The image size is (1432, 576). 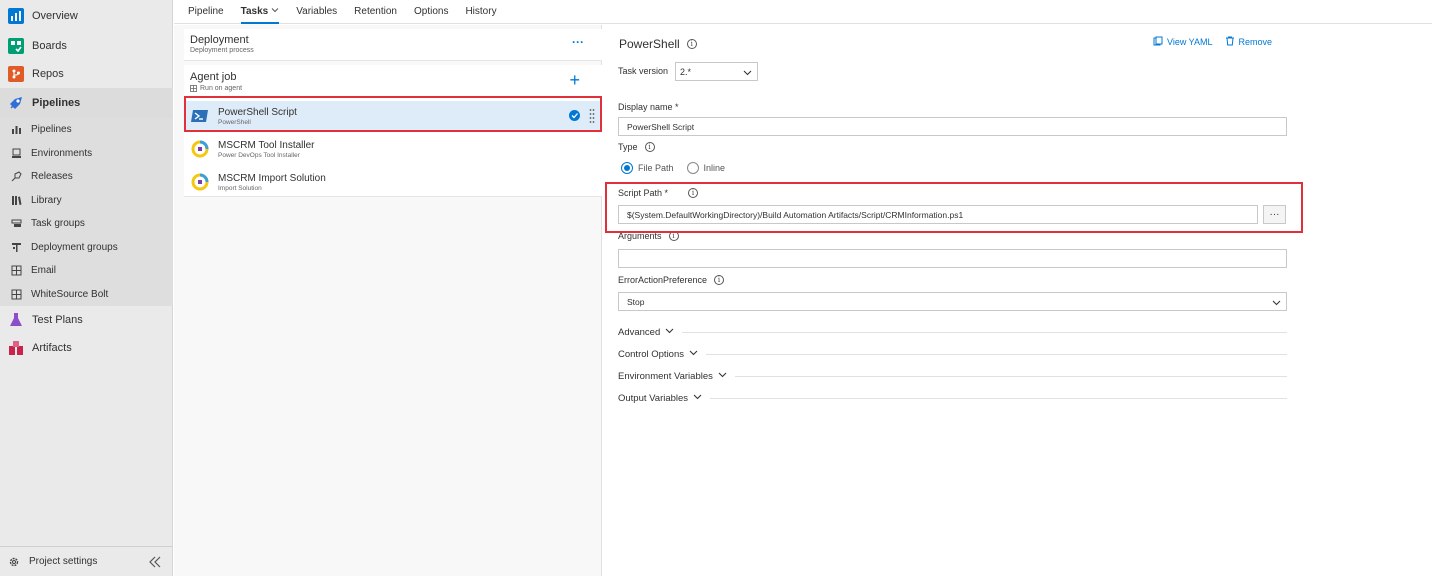 What do you see at coordinates (1183, 42) in the screenshot?
I see `view-yaml-button: View YAML` at bounding box center [1183, 42].